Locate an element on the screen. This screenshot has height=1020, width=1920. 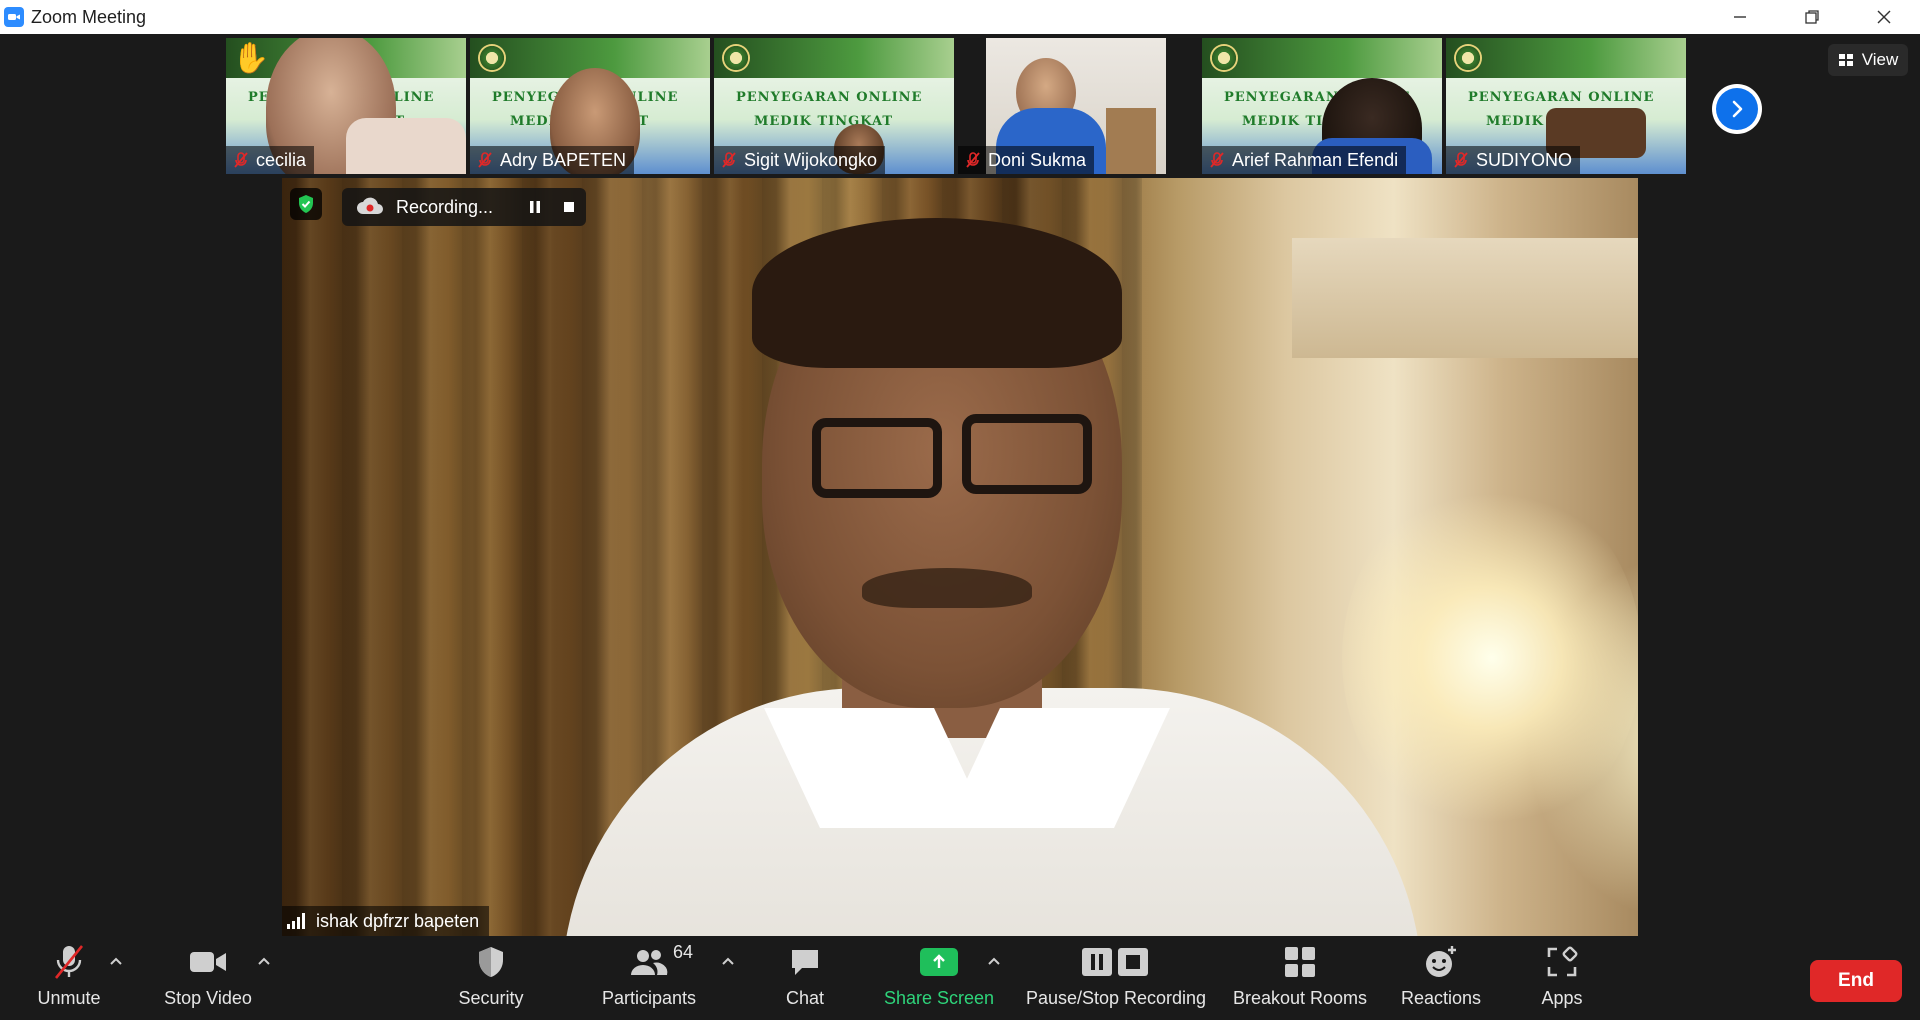
participant-name-tag: SUDIYONO is located at coordinates (1513, 160).